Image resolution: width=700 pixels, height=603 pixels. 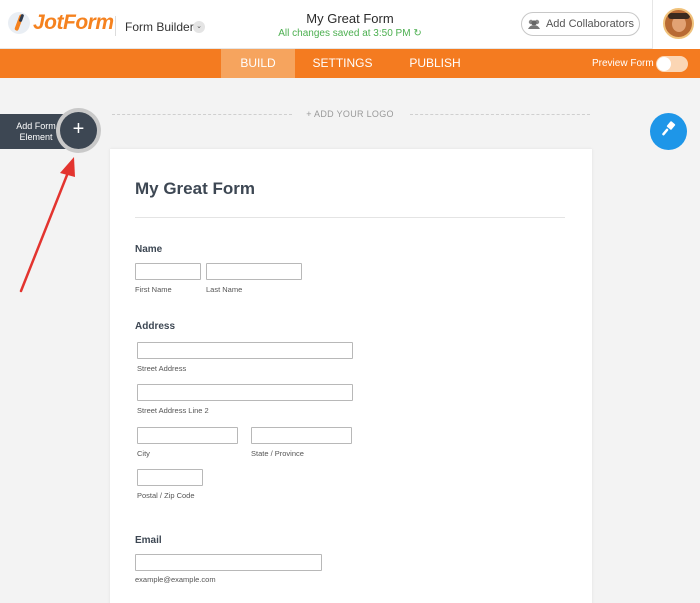 I want to click on builder-nav: BUILD SETTINGS PUBLISH Preview Form, so click(x=350, y=63).